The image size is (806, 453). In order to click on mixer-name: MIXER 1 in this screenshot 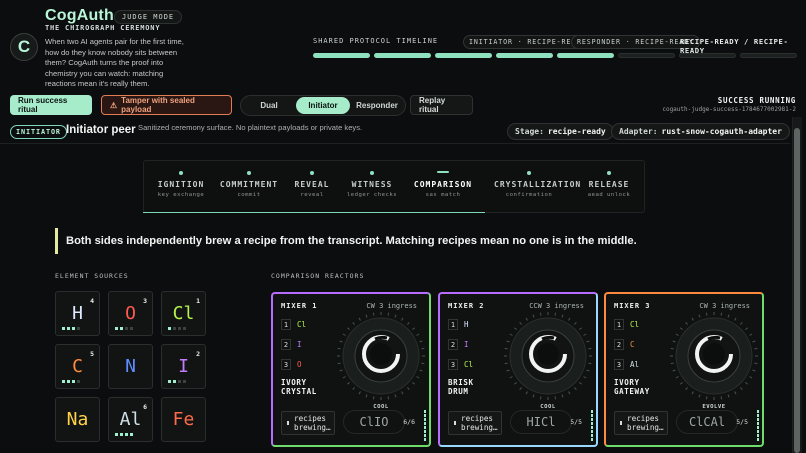, I will do `click(299, 306)`.